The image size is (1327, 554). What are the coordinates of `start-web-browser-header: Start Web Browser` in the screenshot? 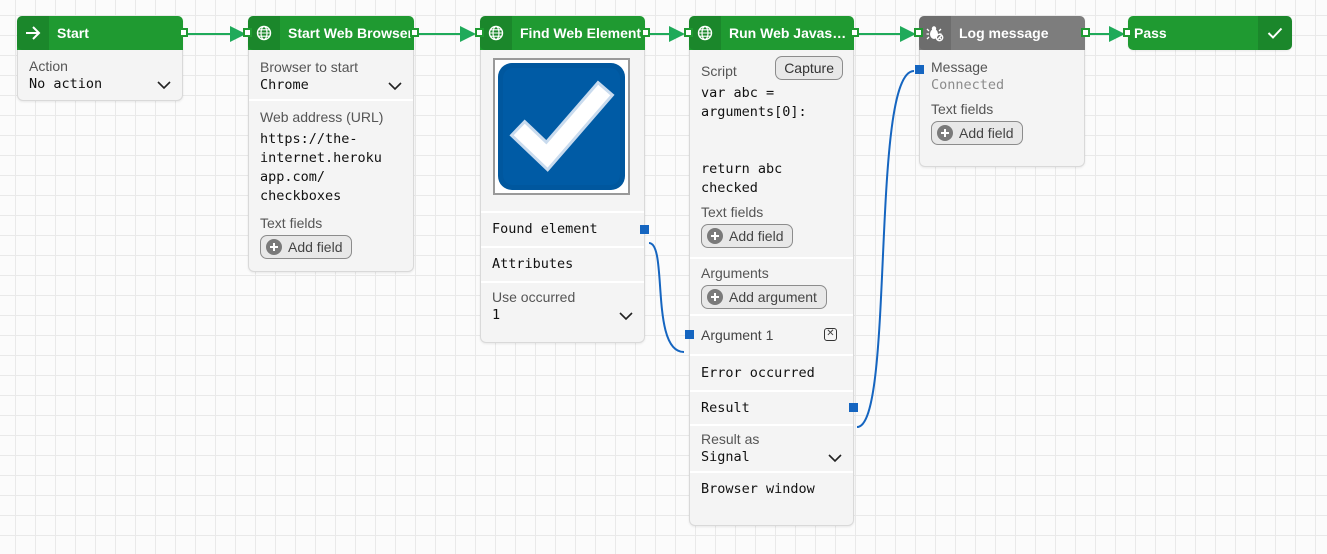 It's located at (331, 33).